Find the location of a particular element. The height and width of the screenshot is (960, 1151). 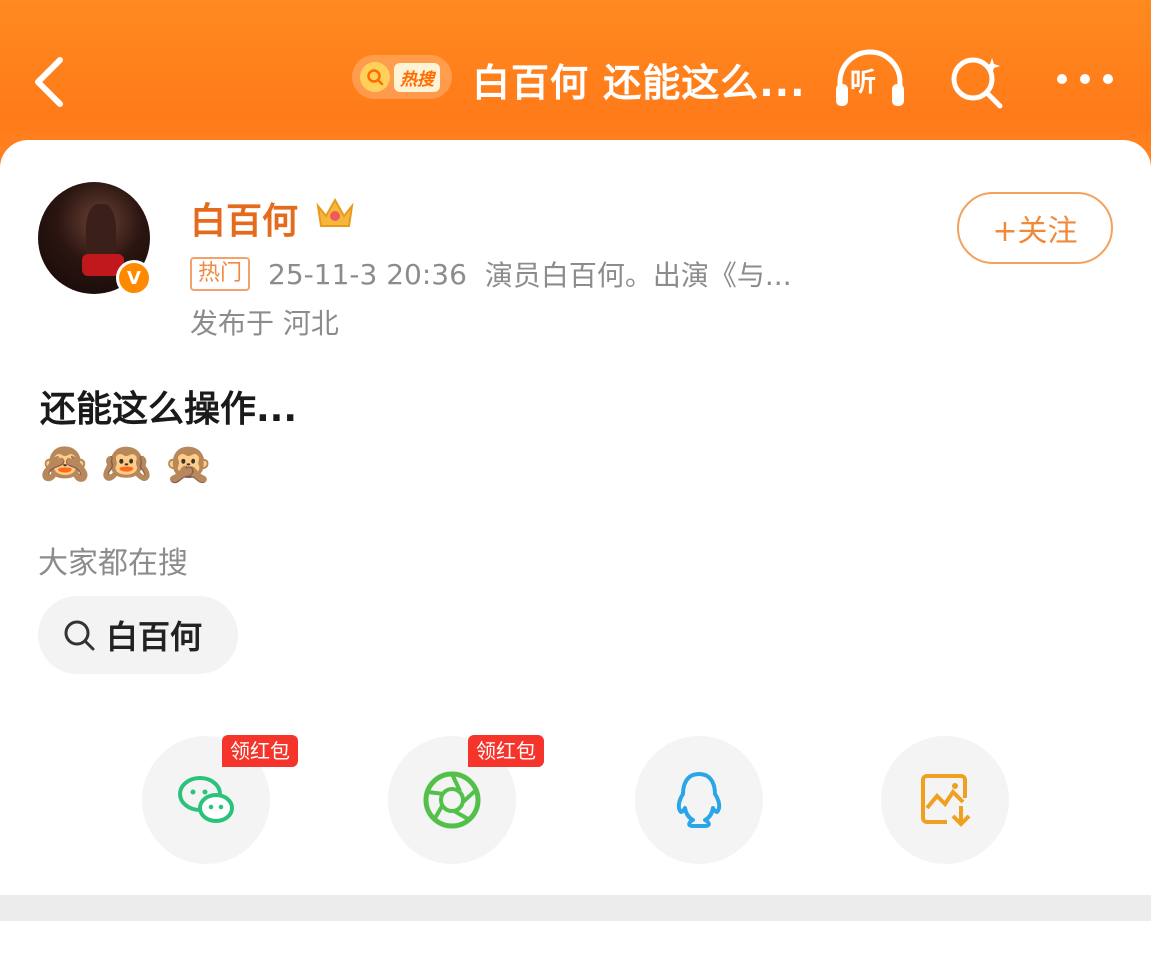

moments-aperture-icon is located at coordinates (452, 800).